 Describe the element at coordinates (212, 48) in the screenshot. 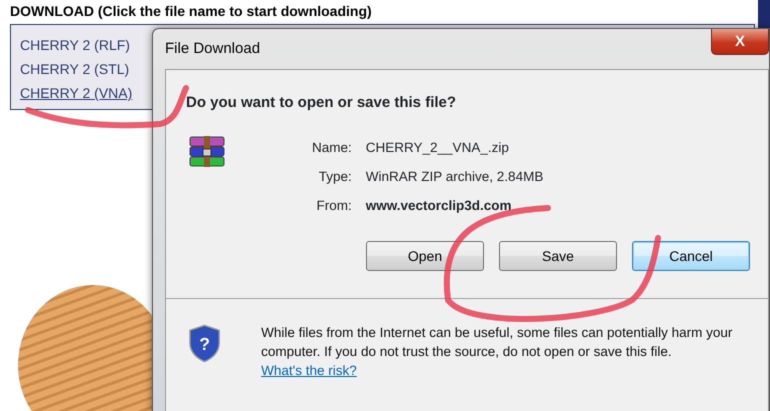

I see `window-title: File Download` at that location.